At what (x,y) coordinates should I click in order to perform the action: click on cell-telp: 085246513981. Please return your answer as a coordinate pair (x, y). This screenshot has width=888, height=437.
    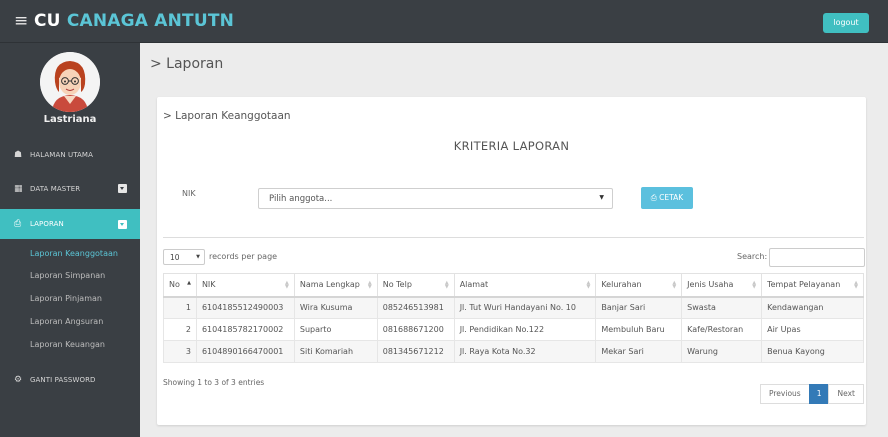
    Looking at the image, I should click on (415, 307).